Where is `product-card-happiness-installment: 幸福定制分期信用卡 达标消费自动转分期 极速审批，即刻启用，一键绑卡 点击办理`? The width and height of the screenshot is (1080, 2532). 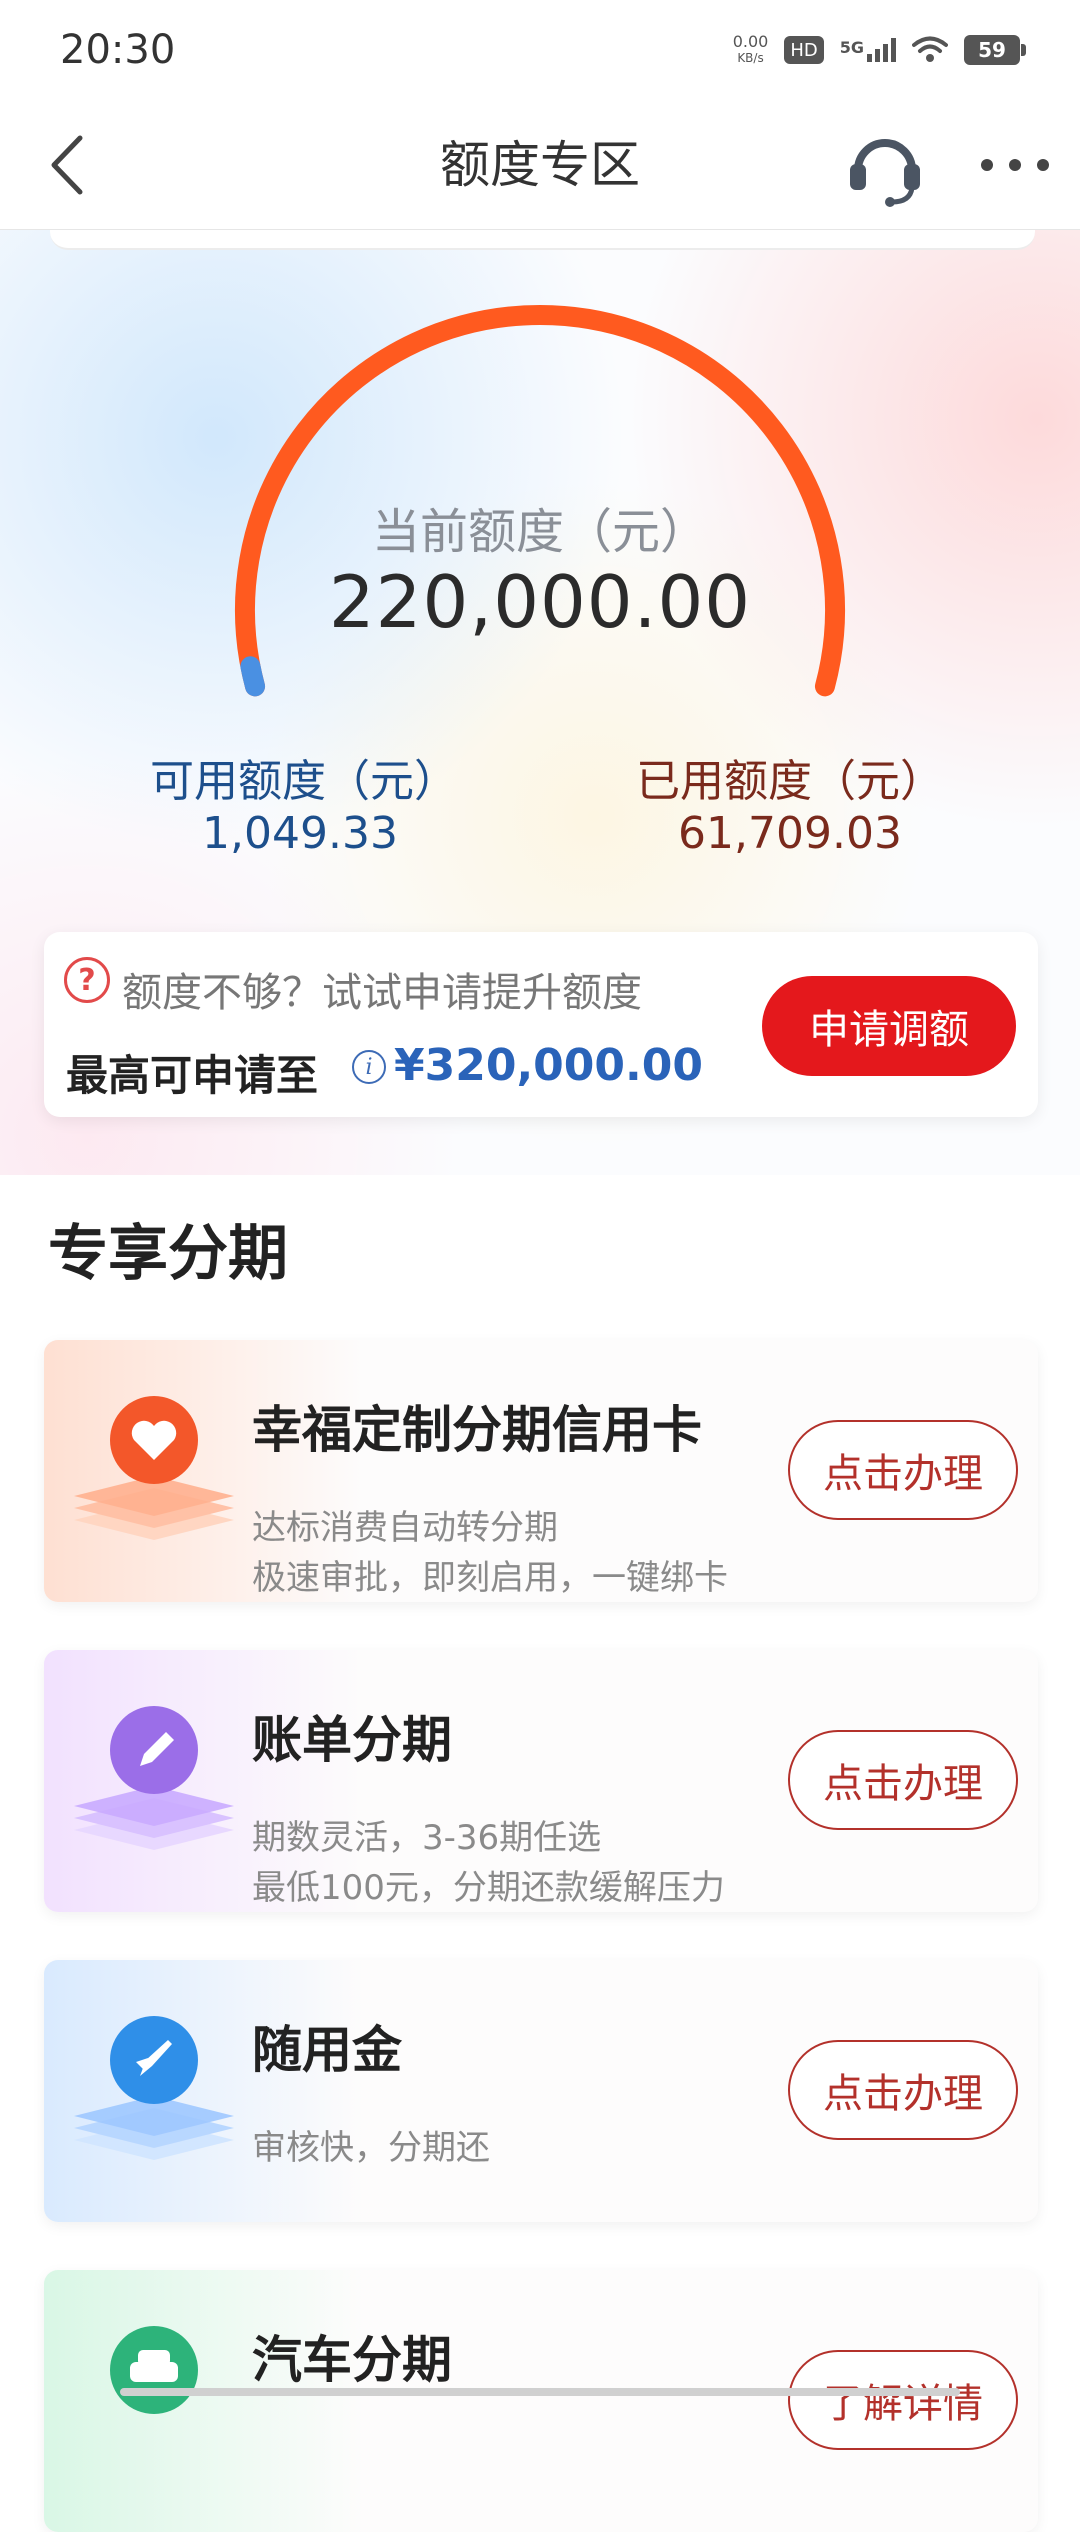
product-card-happiness-installment: 幸福定制分期信用卡 达标消费自动转分期 极速审批，即刻启用，一键绑卡 点击办理 is located at coordinates (541, 1471).